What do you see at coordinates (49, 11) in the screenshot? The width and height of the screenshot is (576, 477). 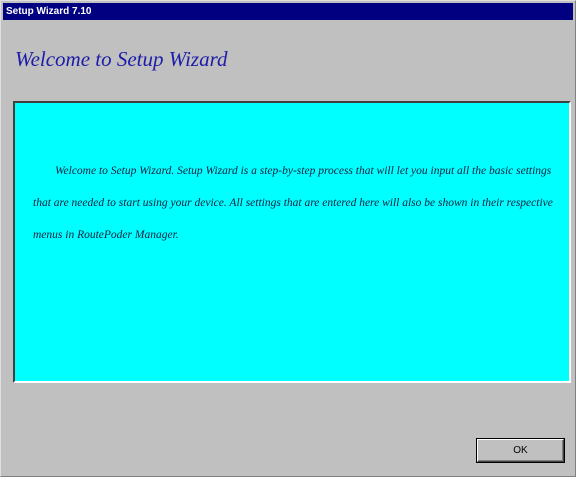 I see `window-title: Setup Wizard 7.10` at bounding box center [49, 11].